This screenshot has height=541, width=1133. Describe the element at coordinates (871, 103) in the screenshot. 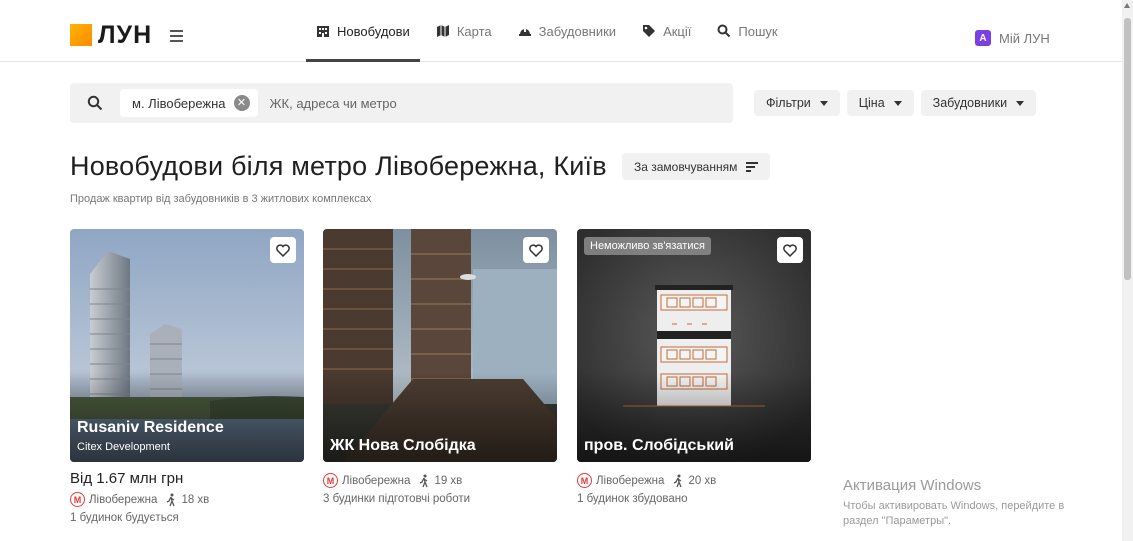

I see `filter-label: Ціна` at that location.